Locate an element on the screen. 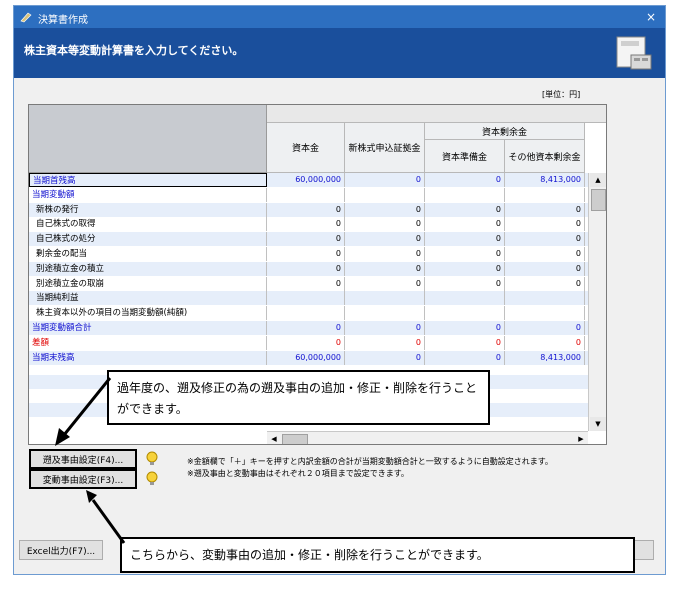 The width and height of the screenshot is (679, 601). table-row: 自己株式の処分 0 0 0 0 is located at coordinates (308, 239).